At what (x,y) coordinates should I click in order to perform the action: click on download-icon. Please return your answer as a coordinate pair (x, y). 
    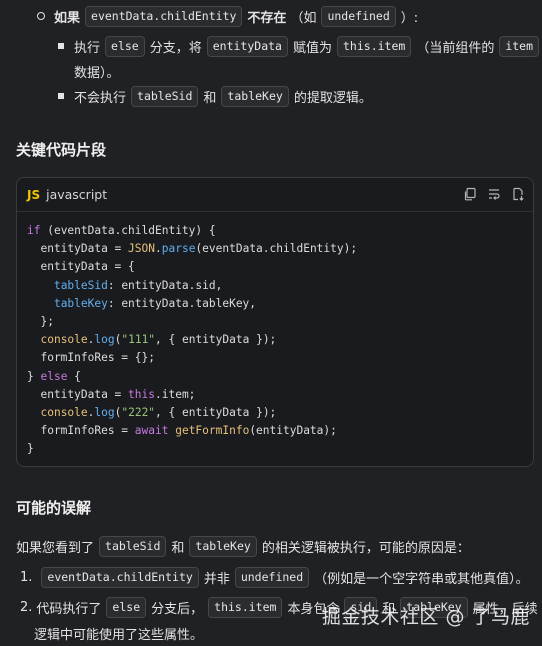
    Looking at the image, I should click on (518, 194).